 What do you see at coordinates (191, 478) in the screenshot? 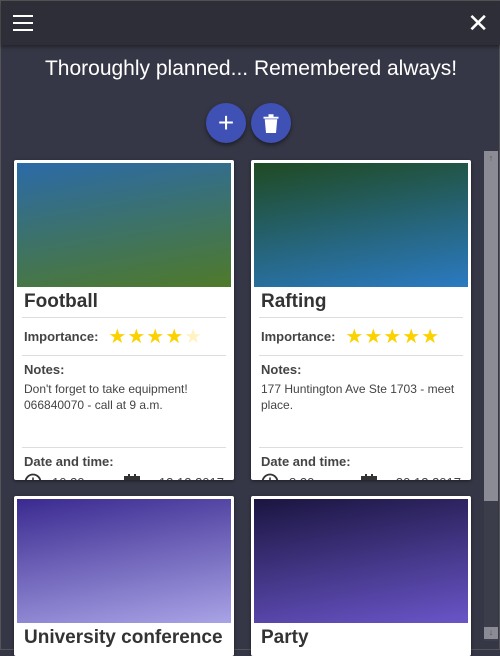
I see `event-date: 12.12.2017` at bounding box center [191, 478].